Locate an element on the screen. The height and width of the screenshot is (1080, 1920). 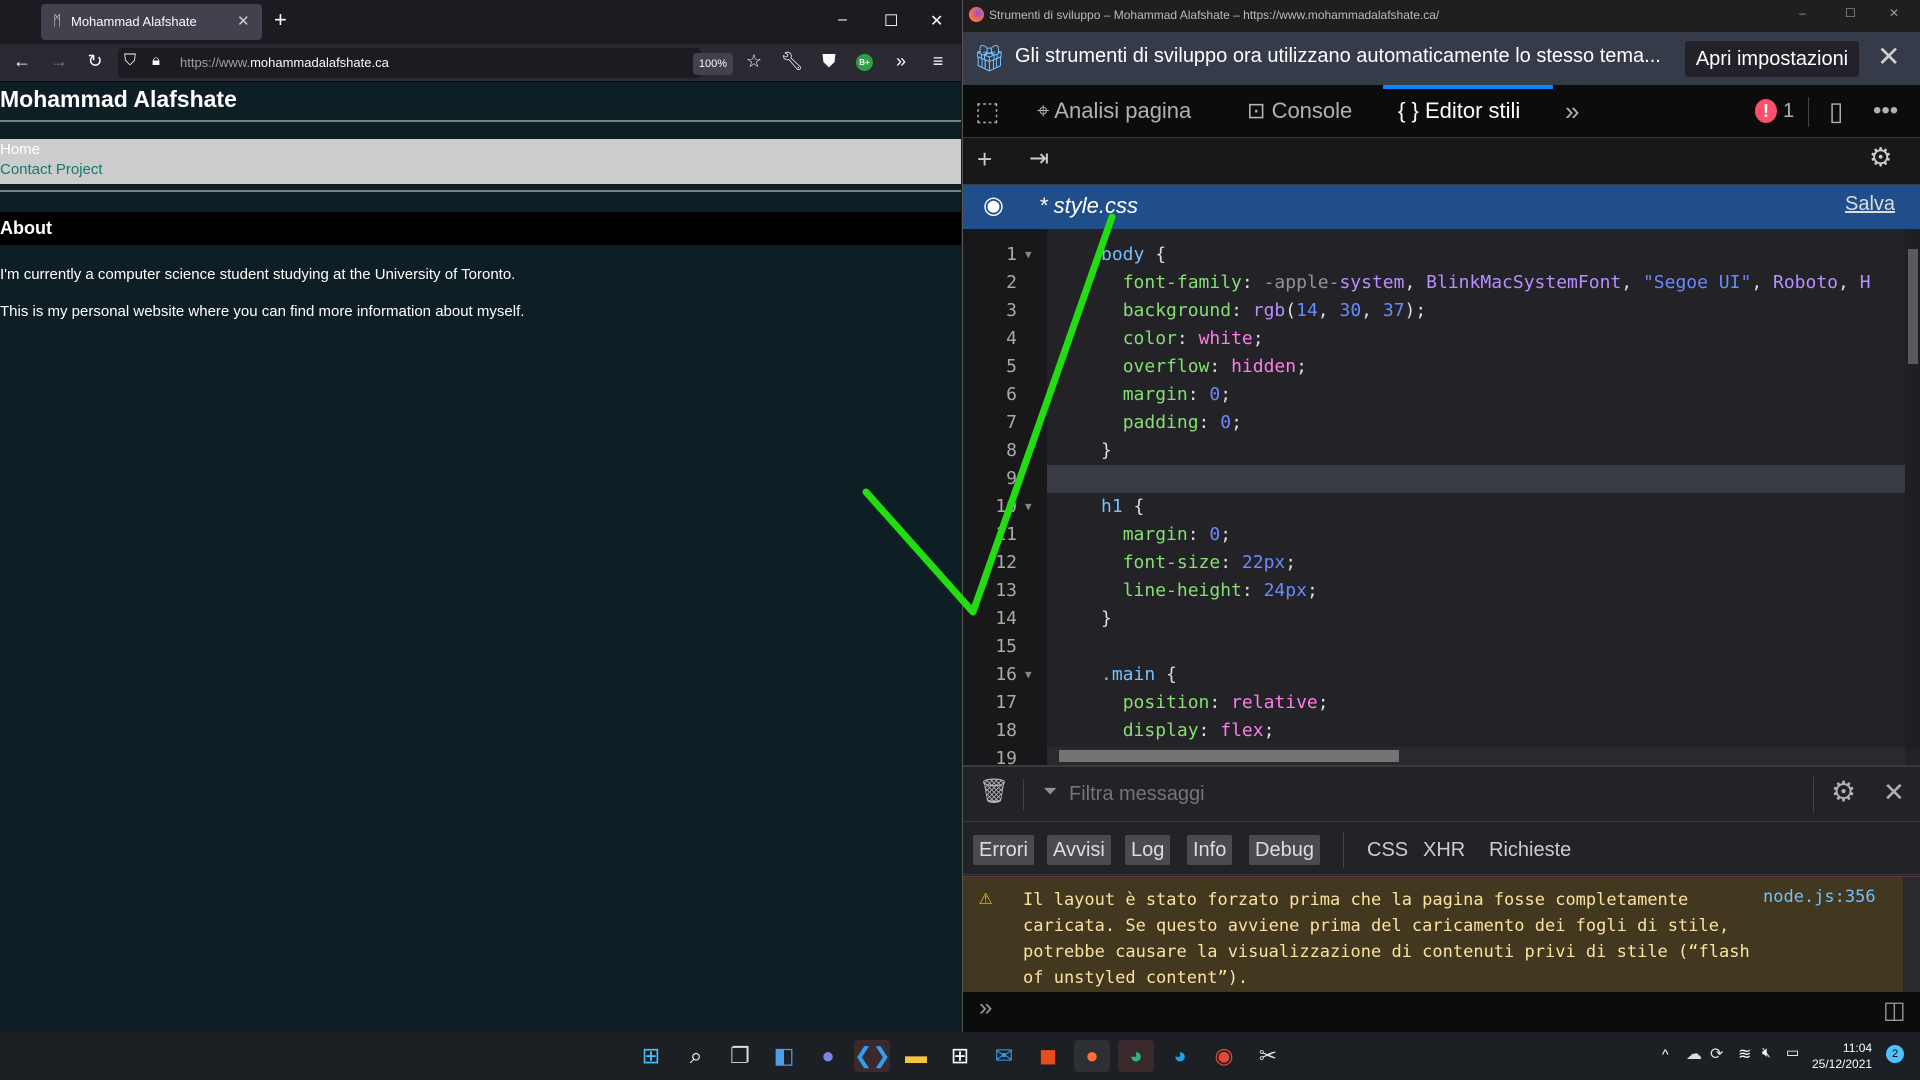
filter-css-button: CSS is located at coordinates (1387, 850).